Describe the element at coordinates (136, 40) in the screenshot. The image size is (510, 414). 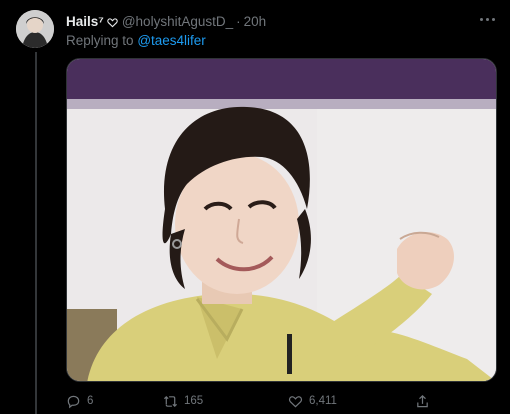
I see `replying-to-line: Replying to @taes4lifer` at that location.